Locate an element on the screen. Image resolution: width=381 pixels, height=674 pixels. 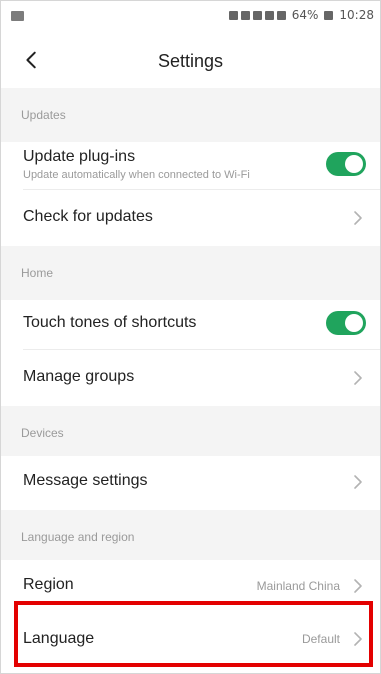
row-label: Touch tones of shortcuts is located at coordinates (110, 322).